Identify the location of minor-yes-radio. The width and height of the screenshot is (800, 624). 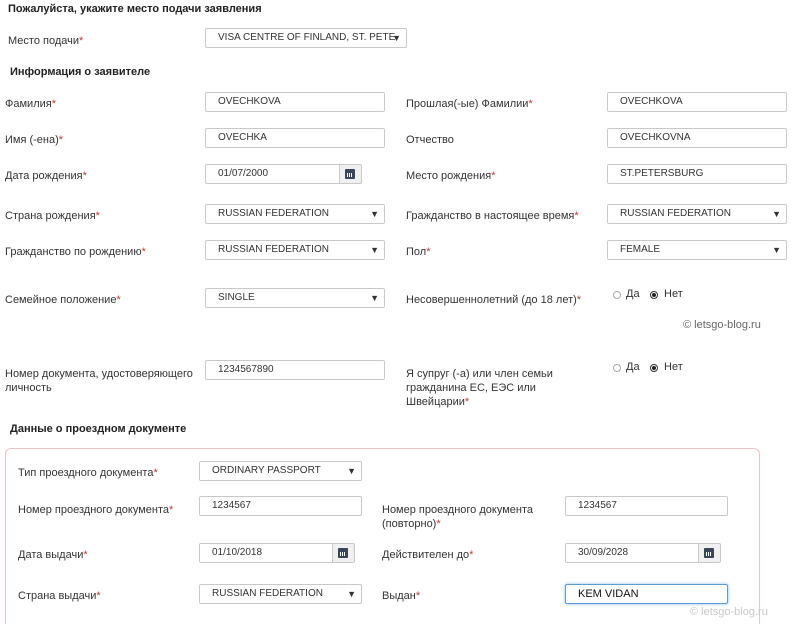
(617, 295).